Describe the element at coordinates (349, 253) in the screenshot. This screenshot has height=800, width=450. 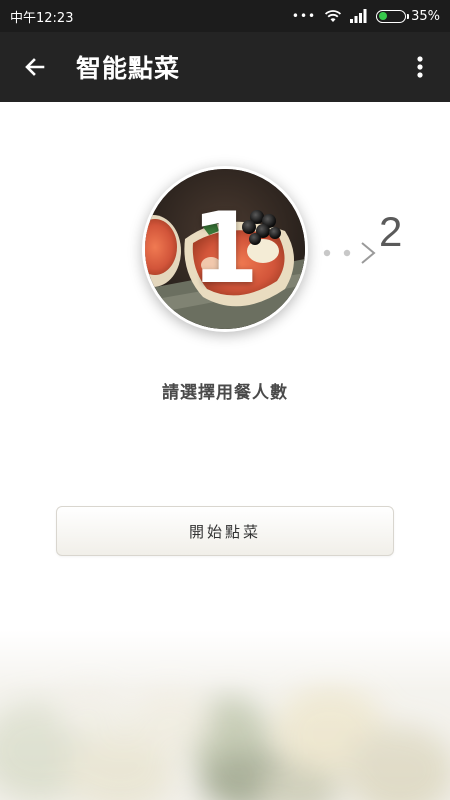
I see `step-separator-icon` at that location.